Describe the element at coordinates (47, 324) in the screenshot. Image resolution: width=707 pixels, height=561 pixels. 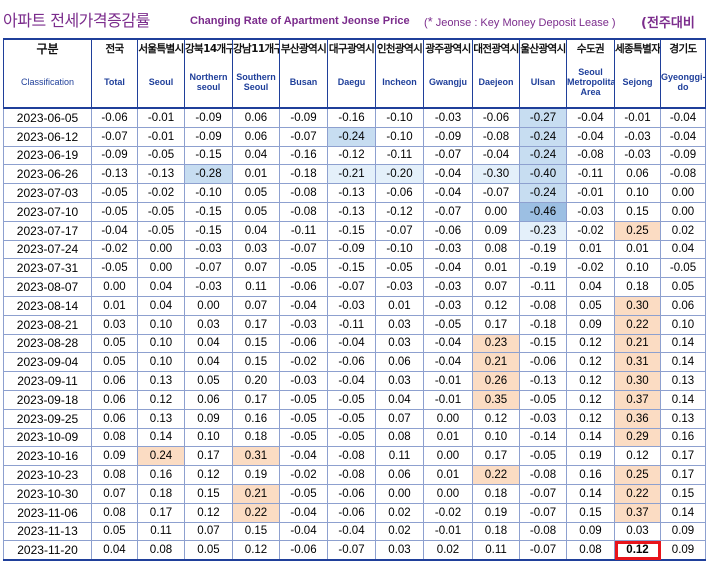
I see `row-date: 2023-08-21` at that location.